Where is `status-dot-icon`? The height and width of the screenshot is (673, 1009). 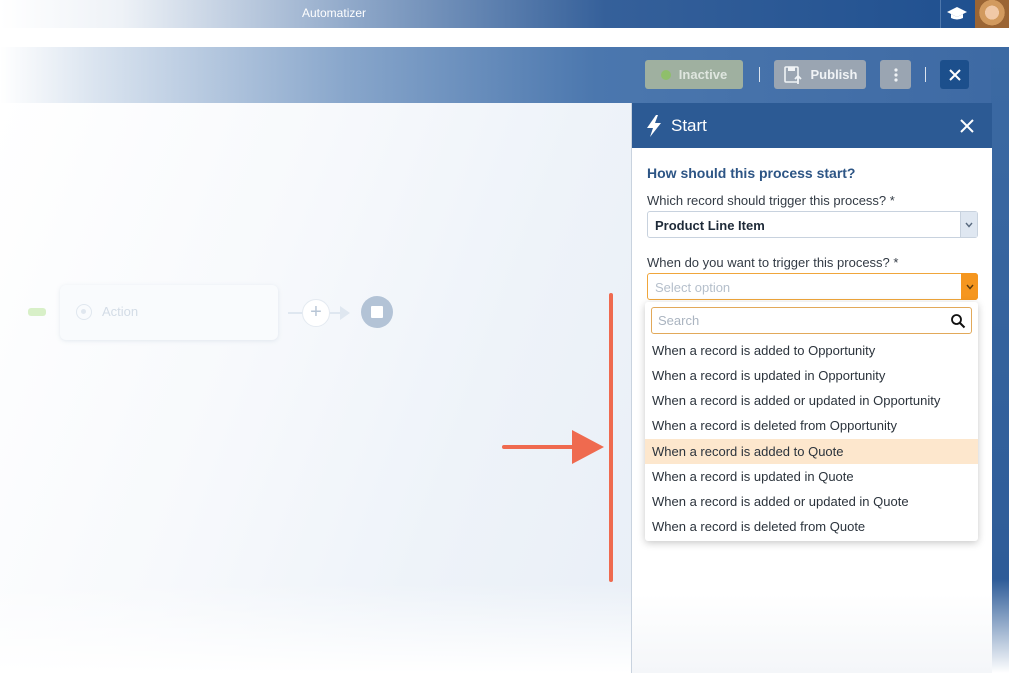
status-dot-icon is located at coordinates (665, 74).